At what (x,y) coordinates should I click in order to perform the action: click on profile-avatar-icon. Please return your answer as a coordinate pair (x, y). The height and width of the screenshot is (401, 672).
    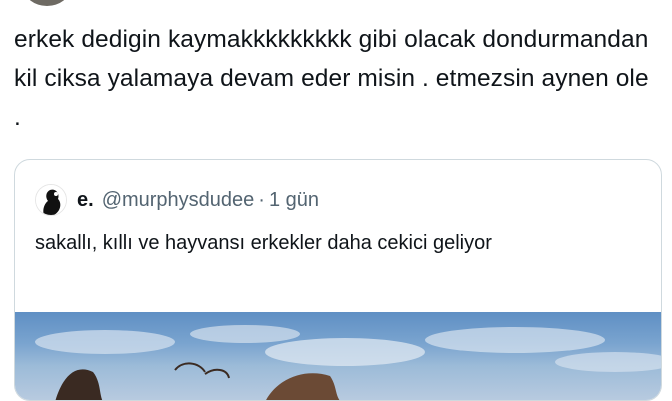
    Looking at the image, I should click on (51, 200).